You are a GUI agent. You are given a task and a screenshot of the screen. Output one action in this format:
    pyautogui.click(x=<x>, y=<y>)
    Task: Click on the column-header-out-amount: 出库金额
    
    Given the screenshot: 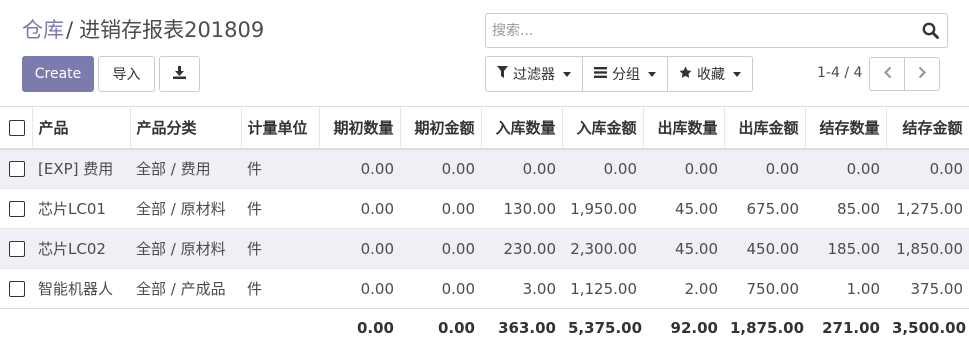 What is the action you would take?
    pyautogui.click(x=765, y=128)
    